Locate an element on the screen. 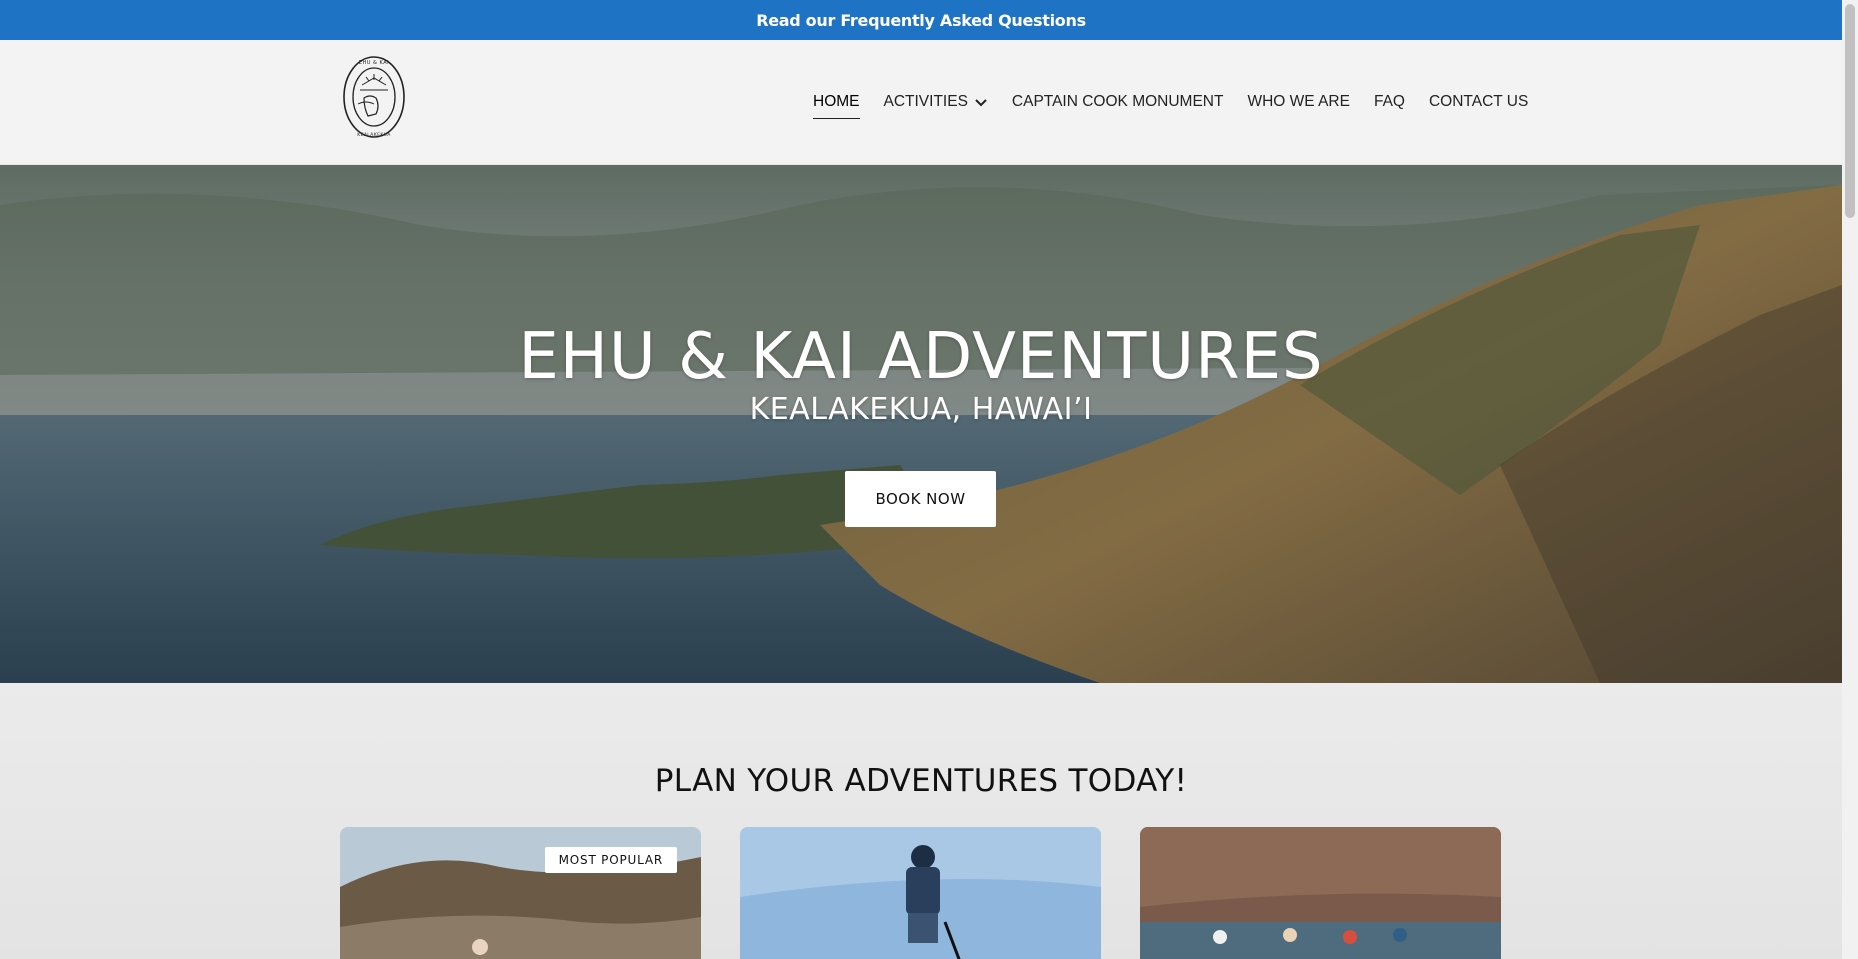  scrollbar-thumb is located at coordinates (1850, 111).